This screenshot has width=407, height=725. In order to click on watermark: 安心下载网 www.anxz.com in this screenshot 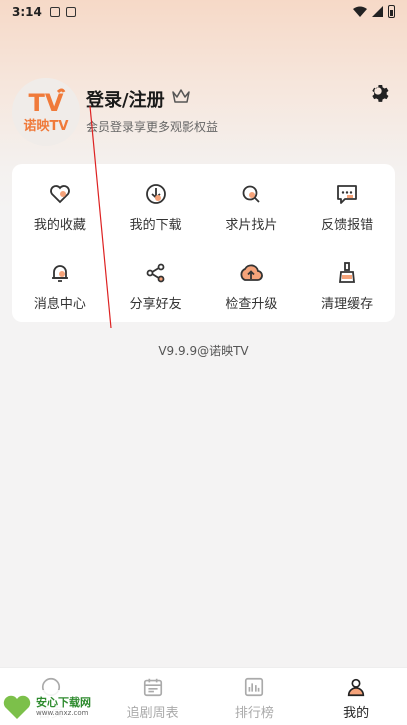, I will do `click(55, 707)`.